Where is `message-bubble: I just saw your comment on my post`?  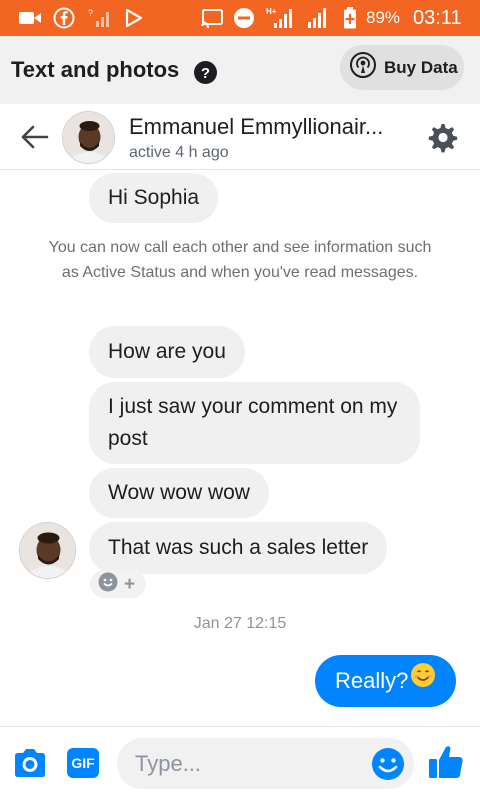
message-bubble: I just saw your comment on my post is located at coordinates (254, 423).